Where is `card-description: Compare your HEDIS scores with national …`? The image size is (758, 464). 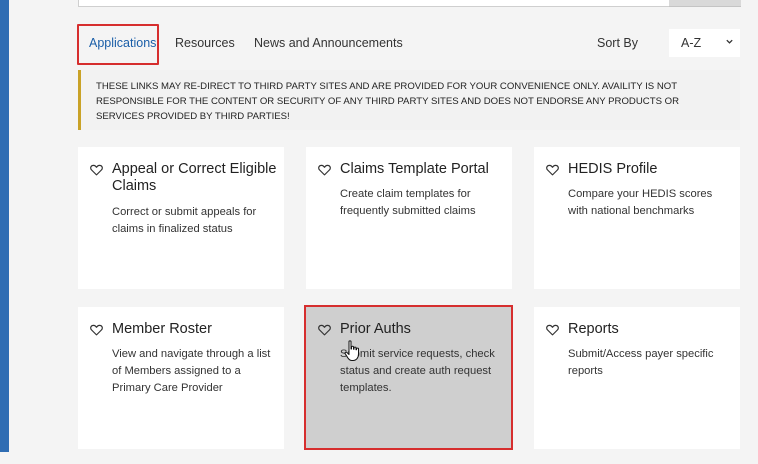
card-description: Compare your HEDIS scores with national … is located at coordinates (640, 202).